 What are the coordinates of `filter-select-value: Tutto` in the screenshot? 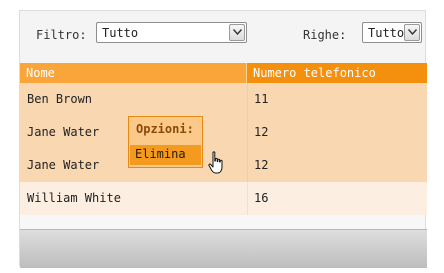 It's located at (120, 33).